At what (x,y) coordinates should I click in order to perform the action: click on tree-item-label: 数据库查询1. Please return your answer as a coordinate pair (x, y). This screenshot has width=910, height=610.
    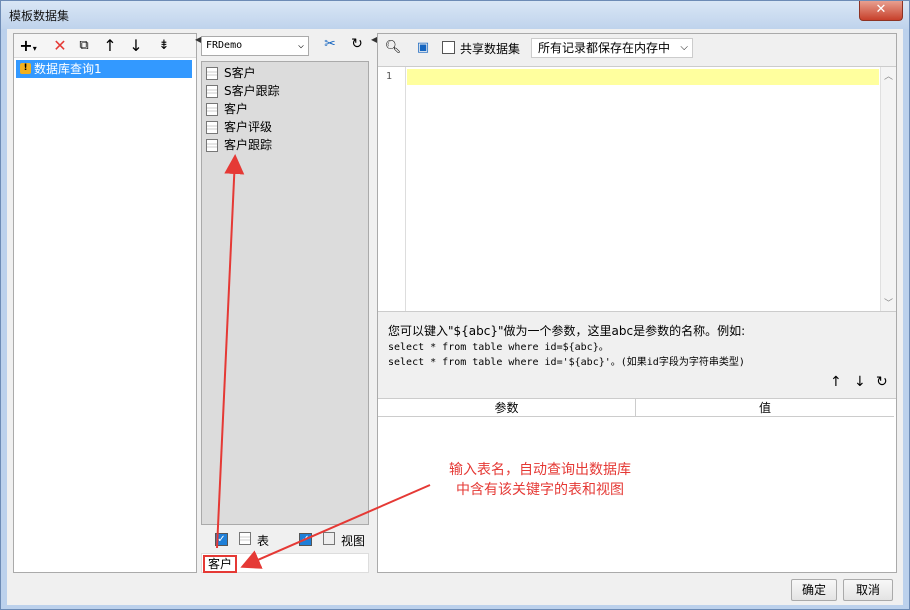
    Looking at the image, I should click on (68, 69).